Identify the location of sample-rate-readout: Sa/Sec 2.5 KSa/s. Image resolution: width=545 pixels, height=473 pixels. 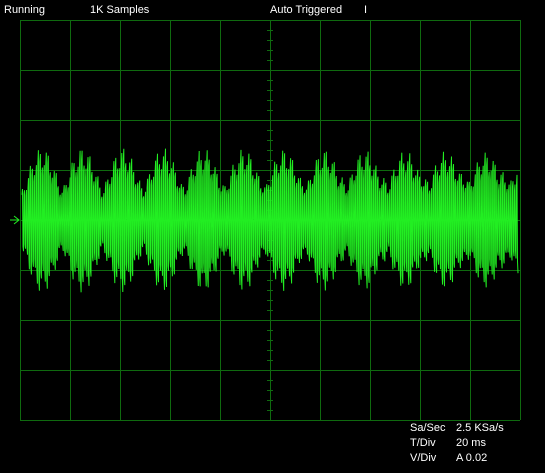
(457, 428).